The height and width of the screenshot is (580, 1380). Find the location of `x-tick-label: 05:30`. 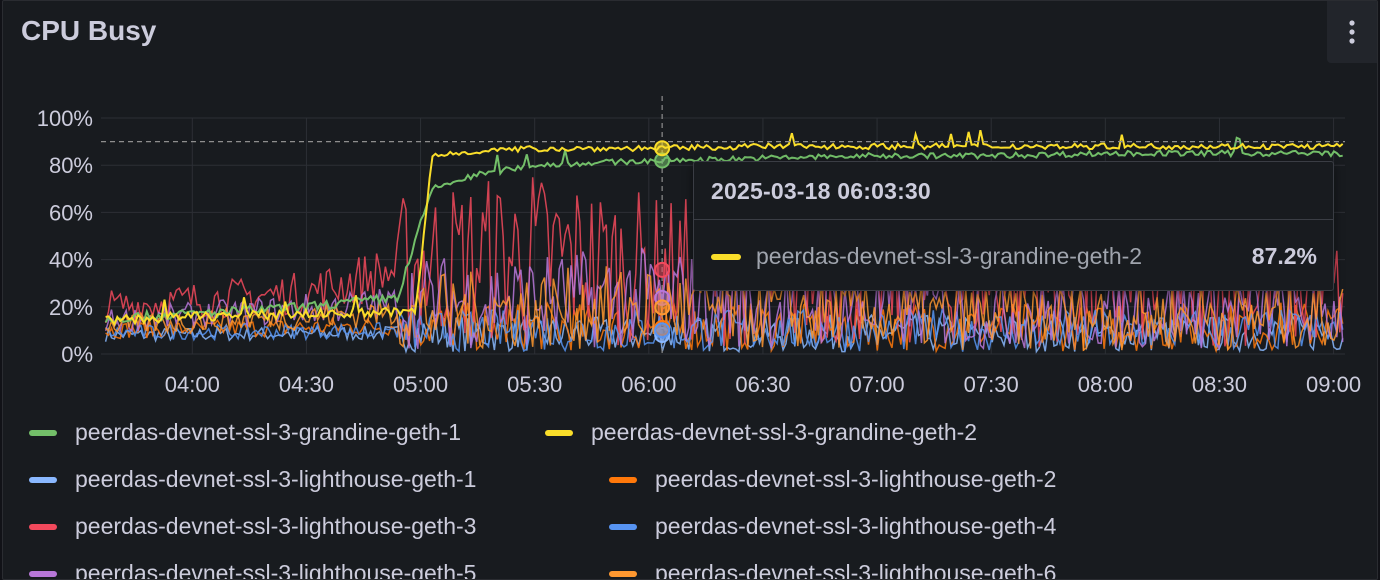

x-tick-label: 05:30 is located at coordinates (534, 384).